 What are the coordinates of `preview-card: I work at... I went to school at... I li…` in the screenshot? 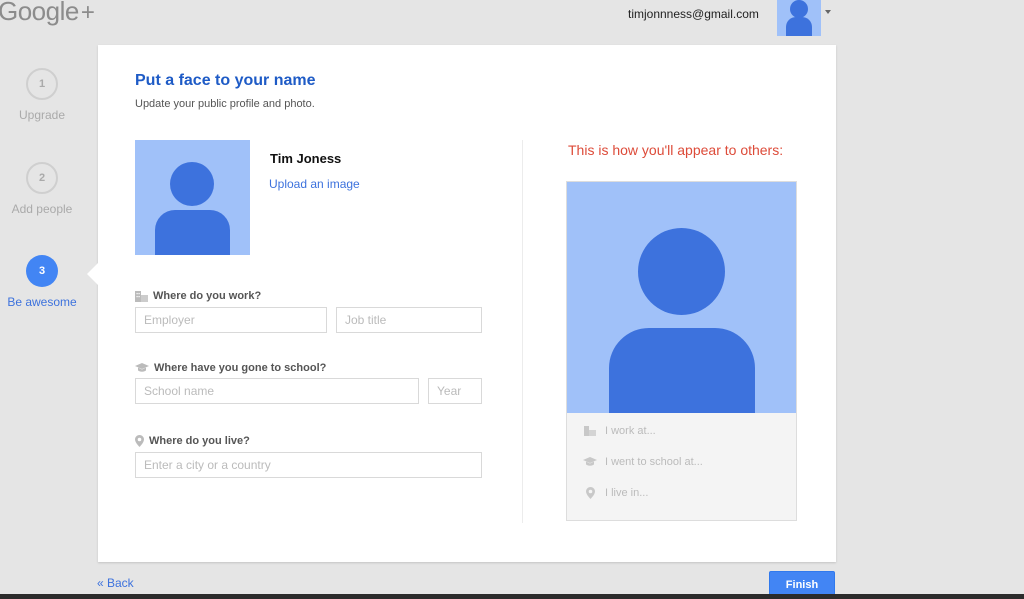 It's located at (681, 351).